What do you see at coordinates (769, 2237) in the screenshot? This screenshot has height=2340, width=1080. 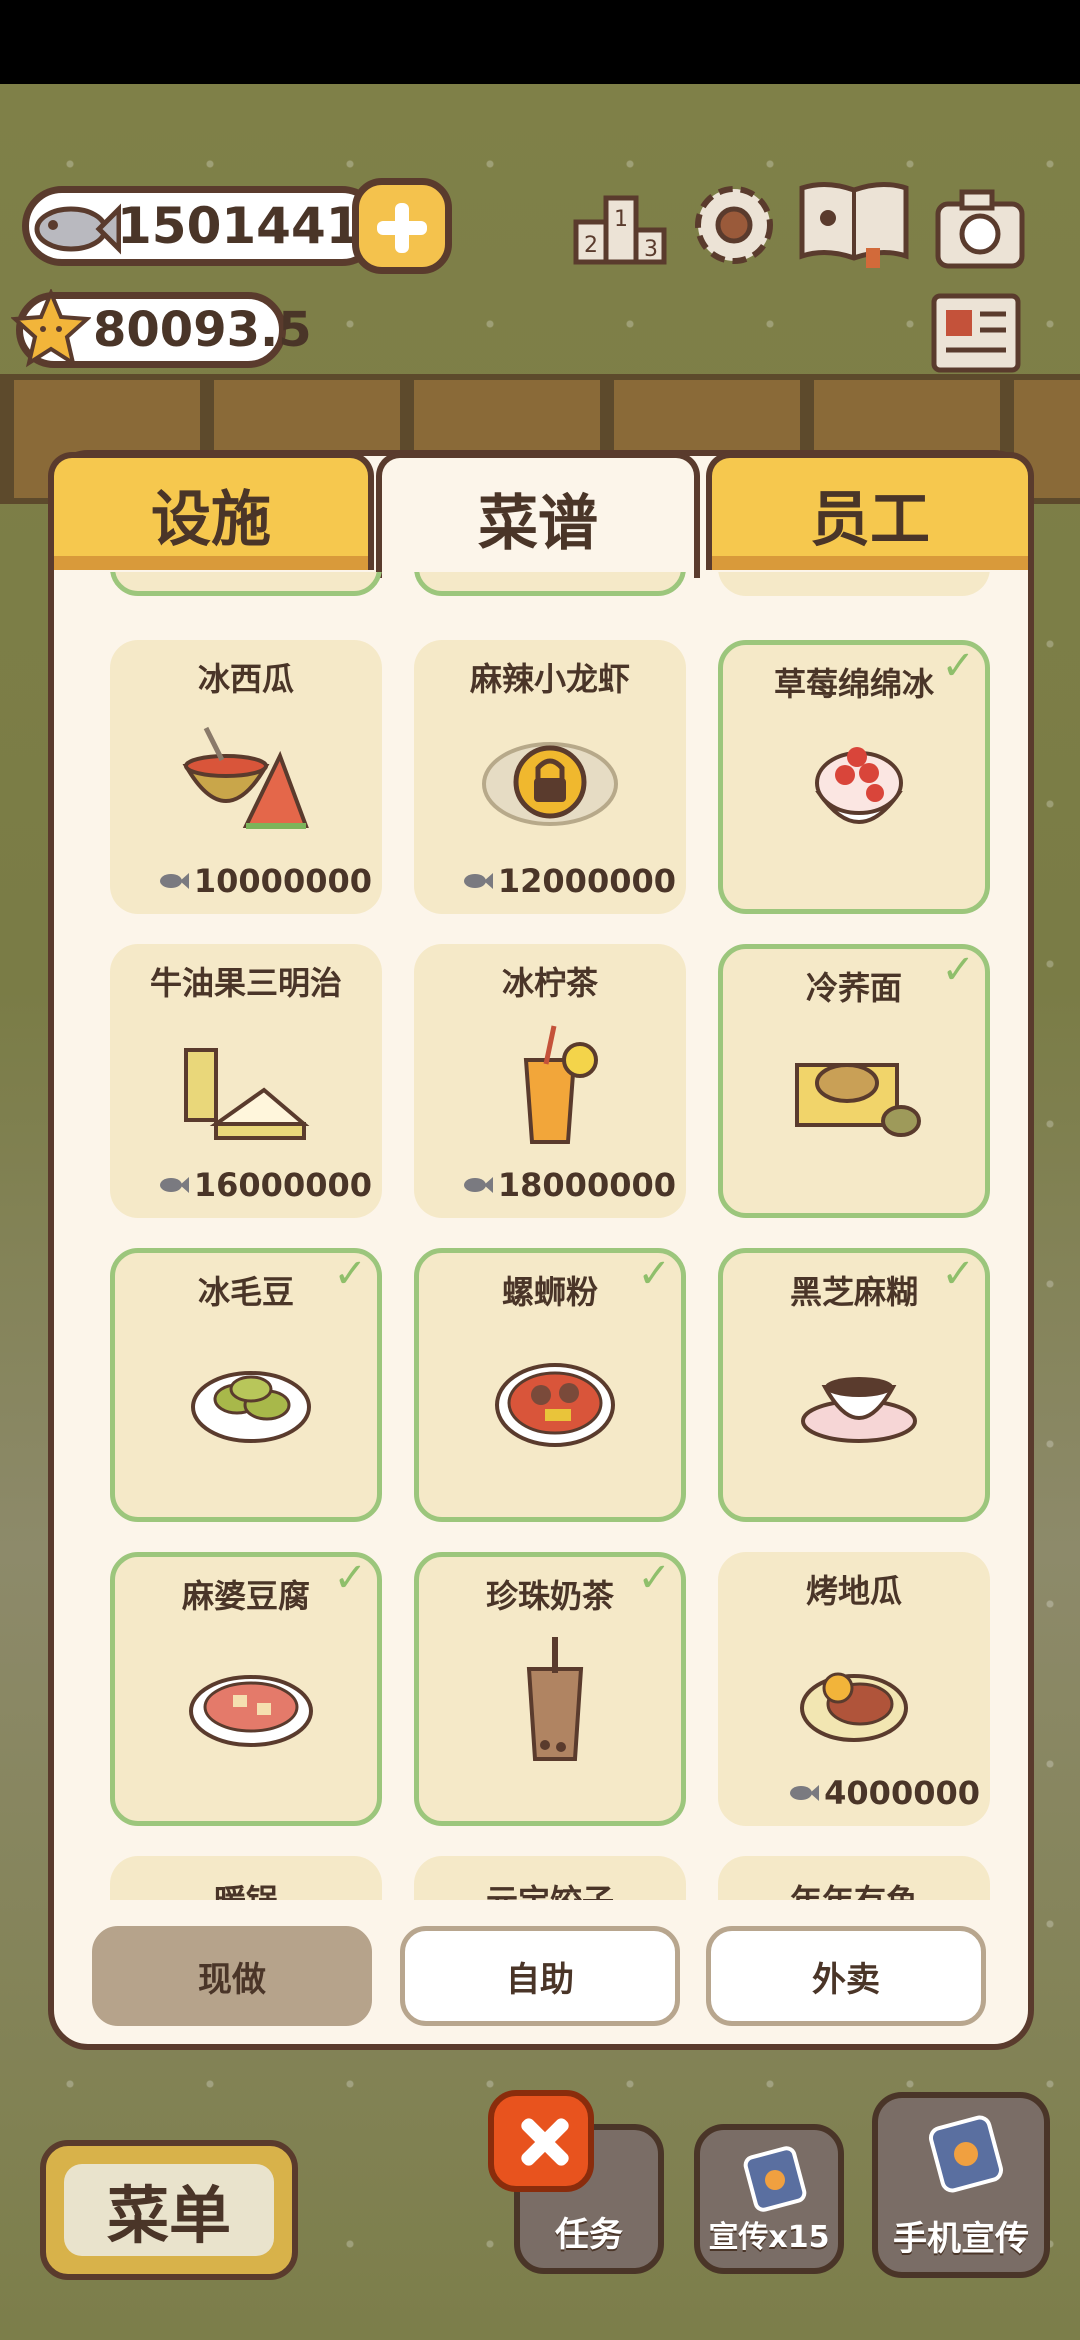 I see `promotion-label: 宣传x15` at bounding box center [769, 2237].